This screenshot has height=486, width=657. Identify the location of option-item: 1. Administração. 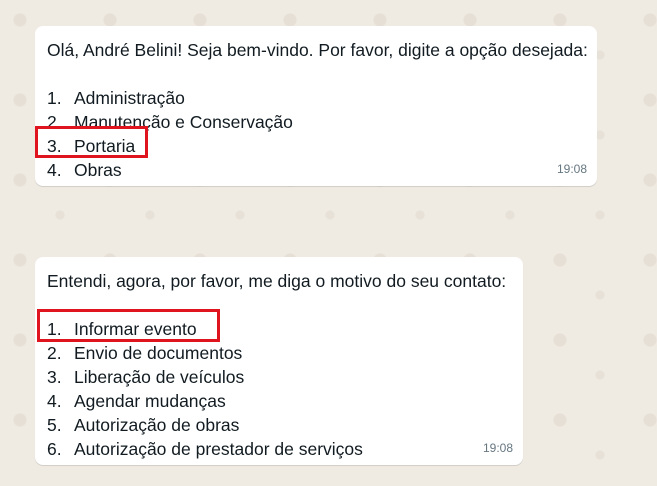
(116, 98).